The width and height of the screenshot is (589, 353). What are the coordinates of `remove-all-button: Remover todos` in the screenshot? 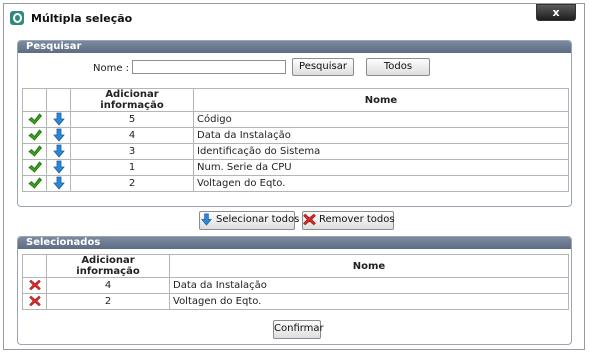 It's located at (348, 220).